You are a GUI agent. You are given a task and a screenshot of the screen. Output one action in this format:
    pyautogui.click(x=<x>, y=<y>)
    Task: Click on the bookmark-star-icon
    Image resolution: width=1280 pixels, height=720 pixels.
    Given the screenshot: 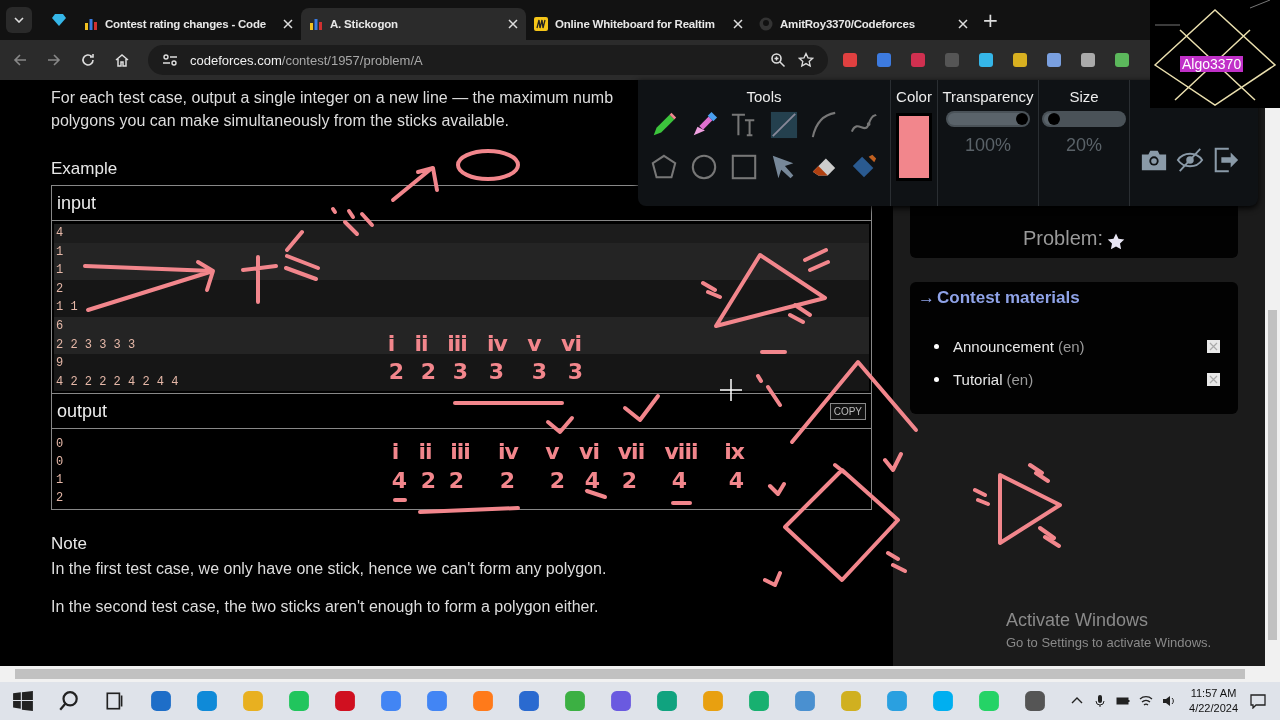 What is the action you would take?
    pyautogui.click(x=806, y=60)
    